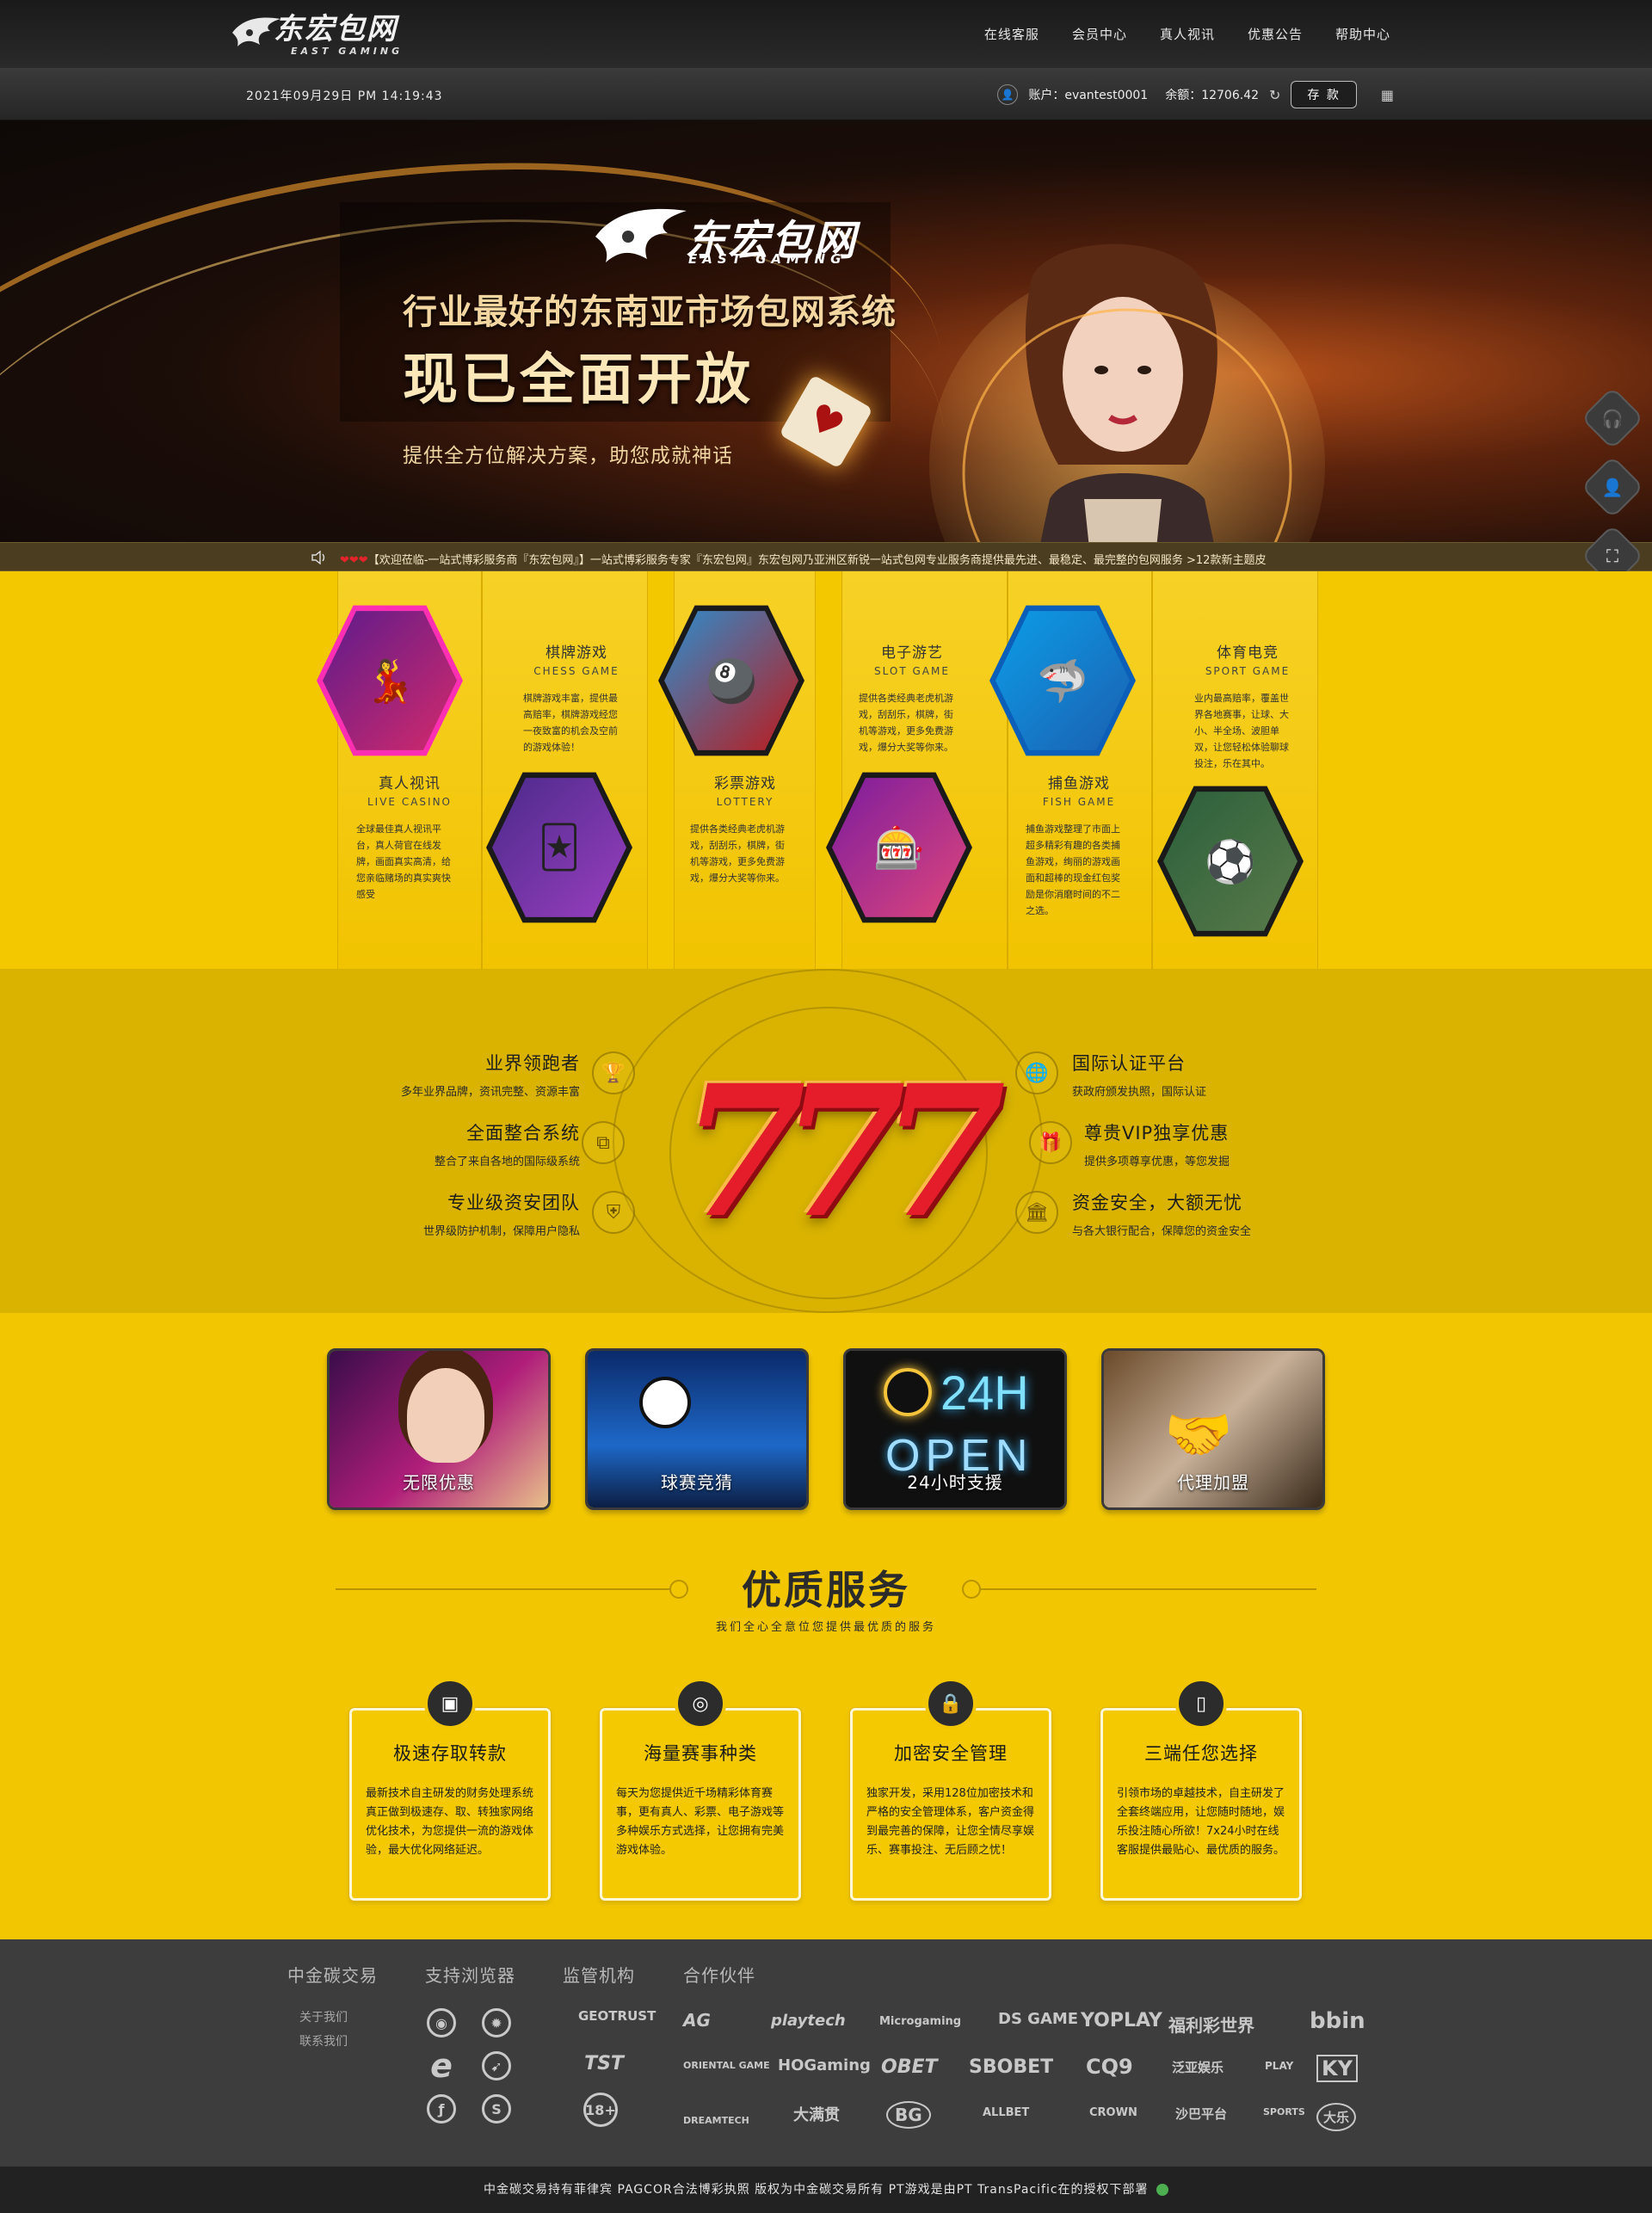 The width and height of the screenshot is (1652, 2213). I want to click on license-badge-icon, so click(1162, 2190).